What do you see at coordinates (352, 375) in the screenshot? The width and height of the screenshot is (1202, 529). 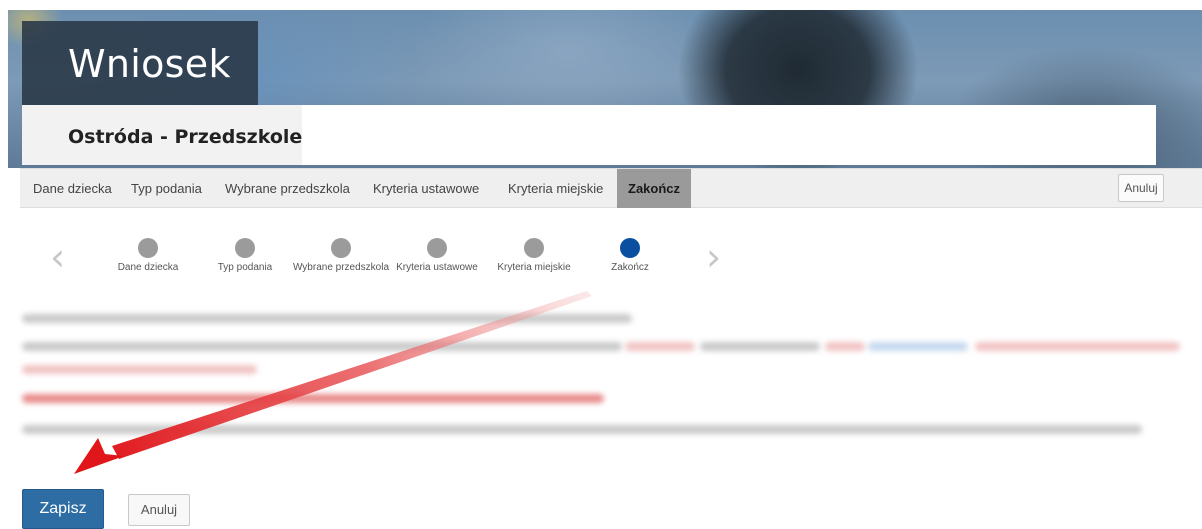 I see `arrow-shaft` at bounding box center [352, 375].